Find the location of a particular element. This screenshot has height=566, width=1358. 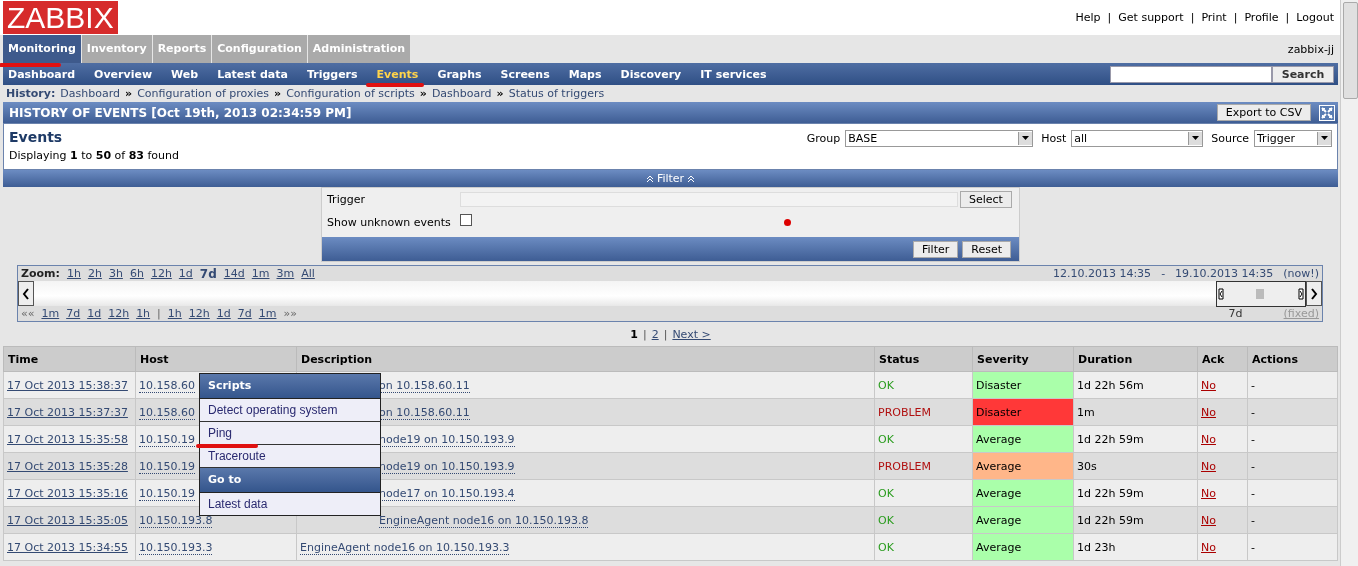

history-link: Configuration of scripts is located at coordinates (350, 93).